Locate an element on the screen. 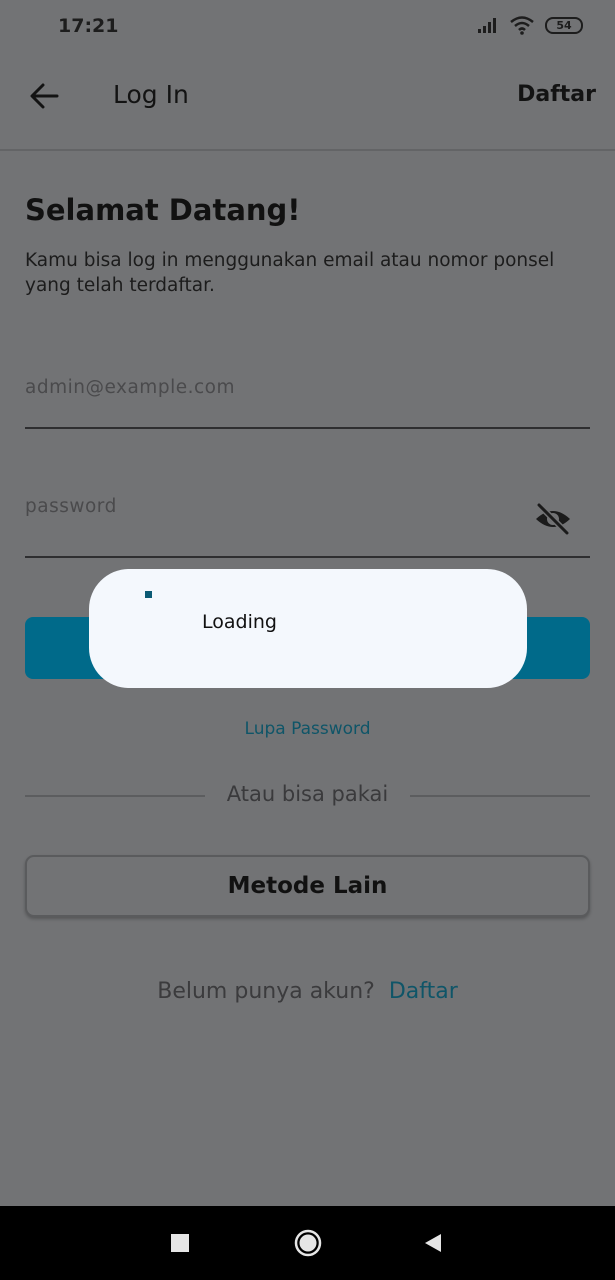  status-time: 17:21 is located at coordinates (88, 26).